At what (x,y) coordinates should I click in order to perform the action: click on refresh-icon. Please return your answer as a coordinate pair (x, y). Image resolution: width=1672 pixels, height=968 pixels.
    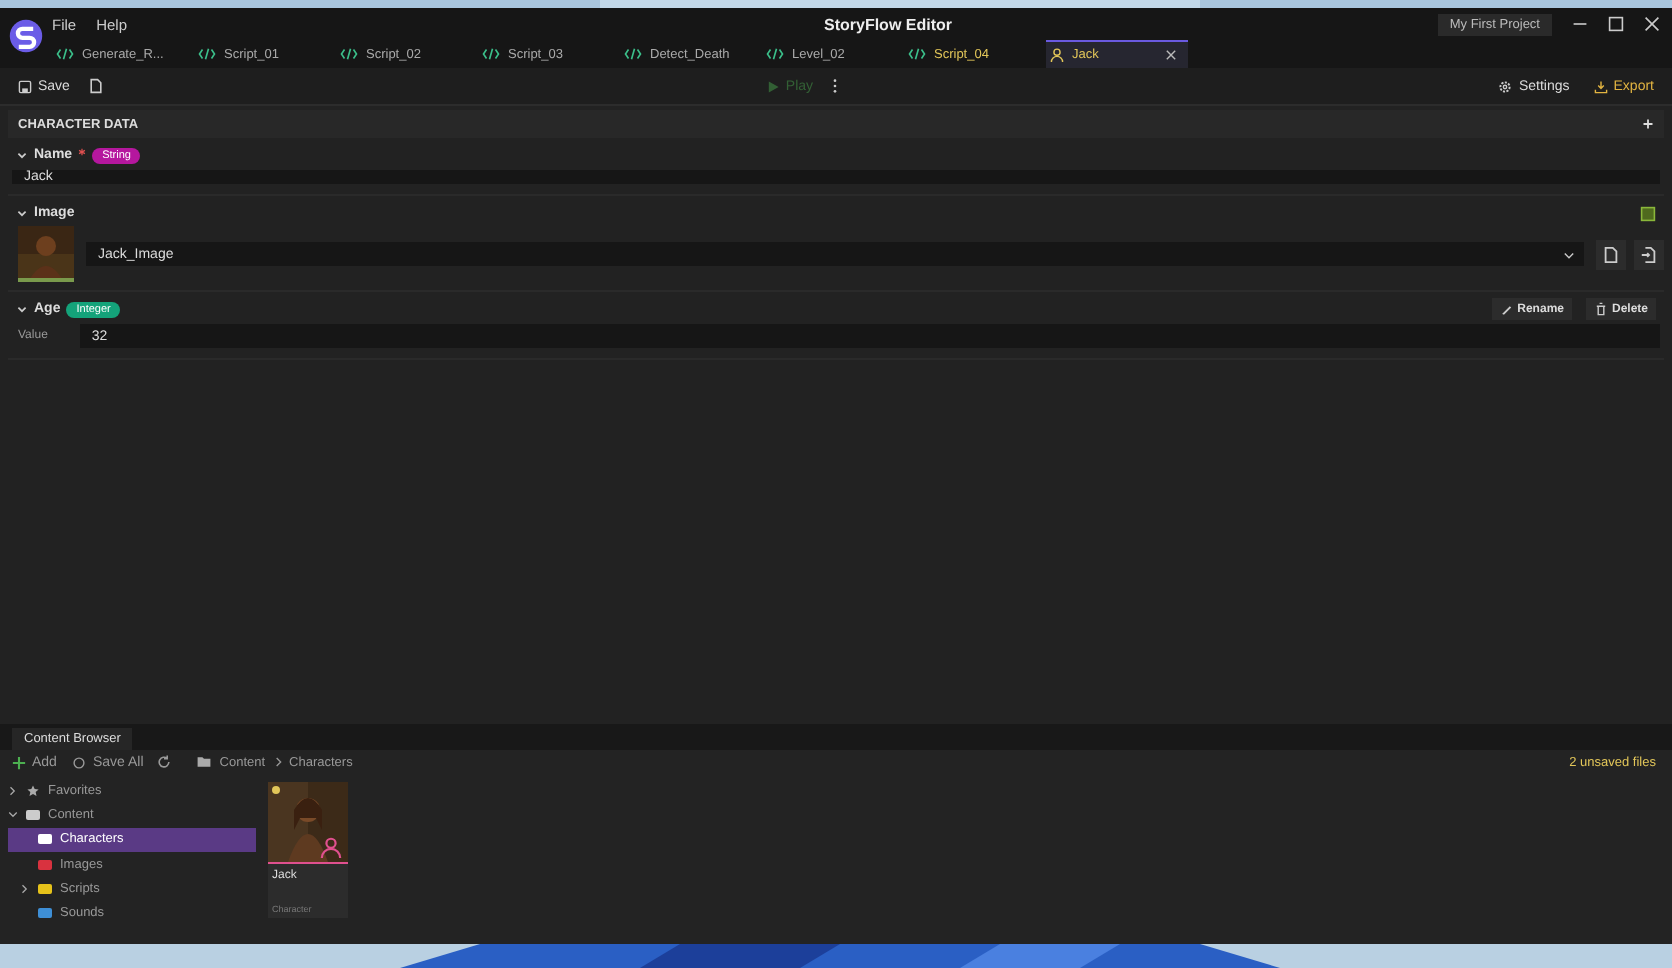
    Looking at the image, I should click on (163, 762).